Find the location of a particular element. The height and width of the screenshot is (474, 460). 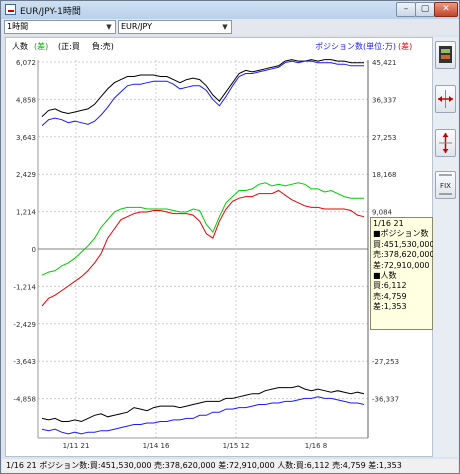

maximize-button: ▢ is located at coordinates (425, 9).